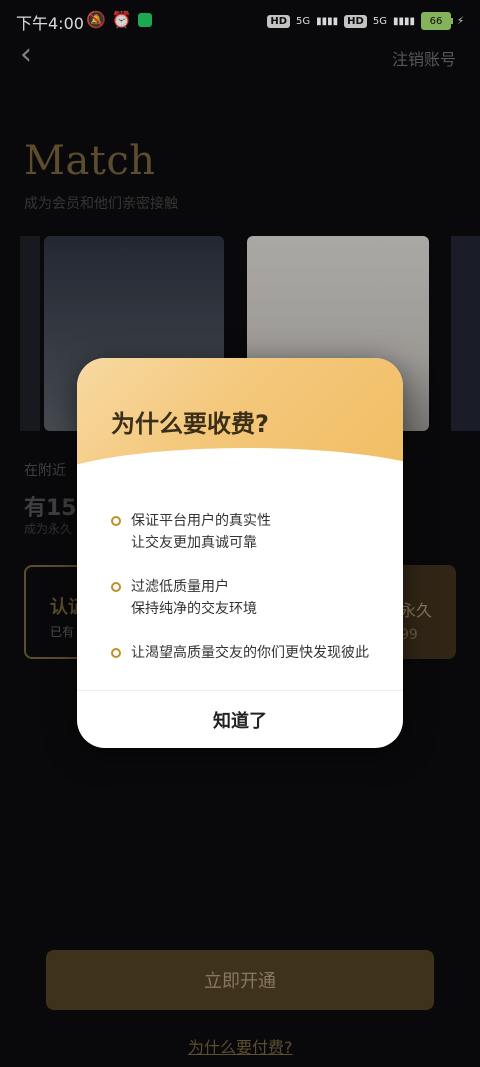 This screenshot has height=1067, width=480. I want to click on got-it-button: 知道了, so click(240, 719).